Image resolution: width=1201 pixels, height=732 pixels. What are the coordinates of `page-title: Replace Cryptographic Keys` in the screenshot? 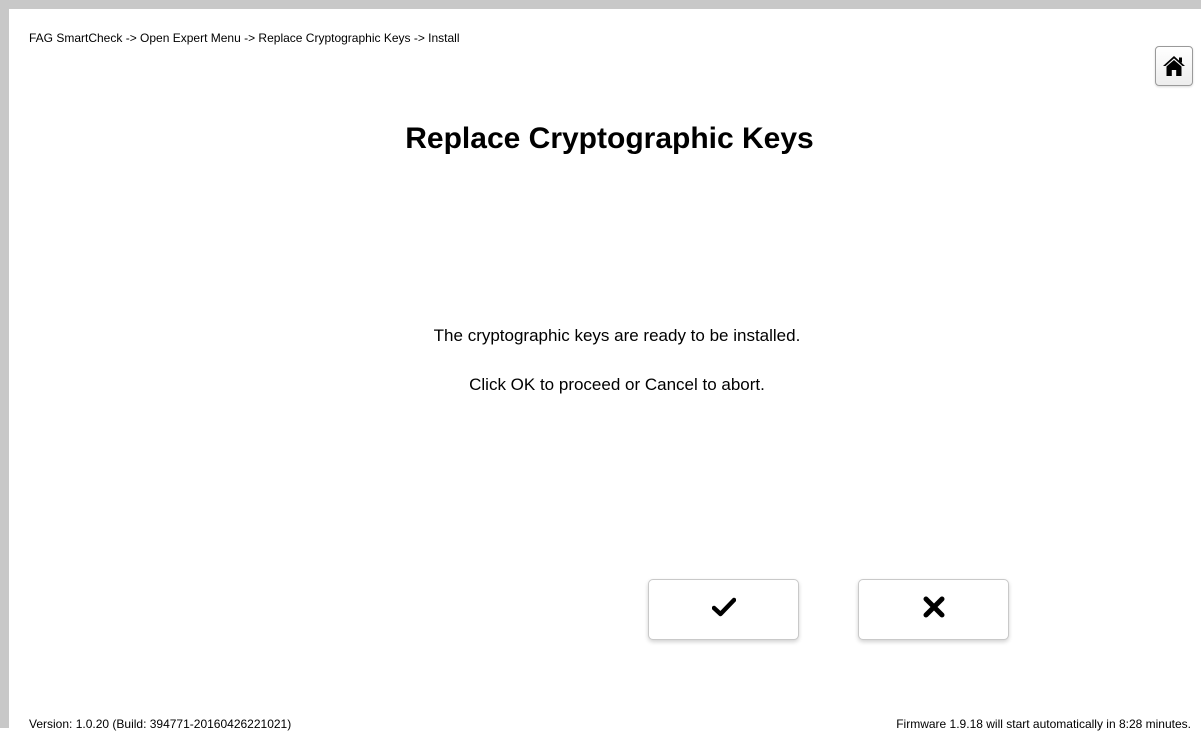 It's located at (609, 138).